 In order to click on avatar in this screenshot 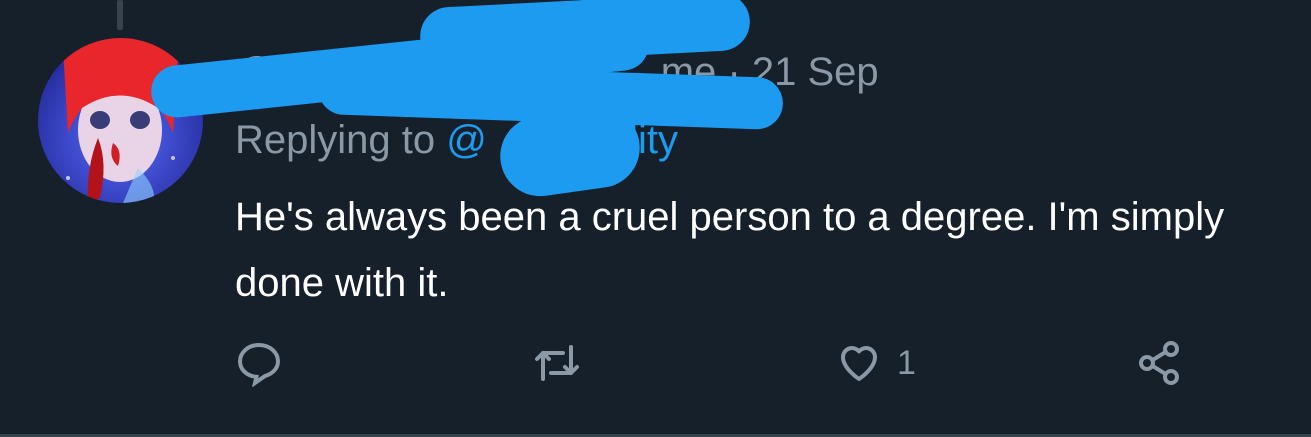, I will do `click(120, 120)`.